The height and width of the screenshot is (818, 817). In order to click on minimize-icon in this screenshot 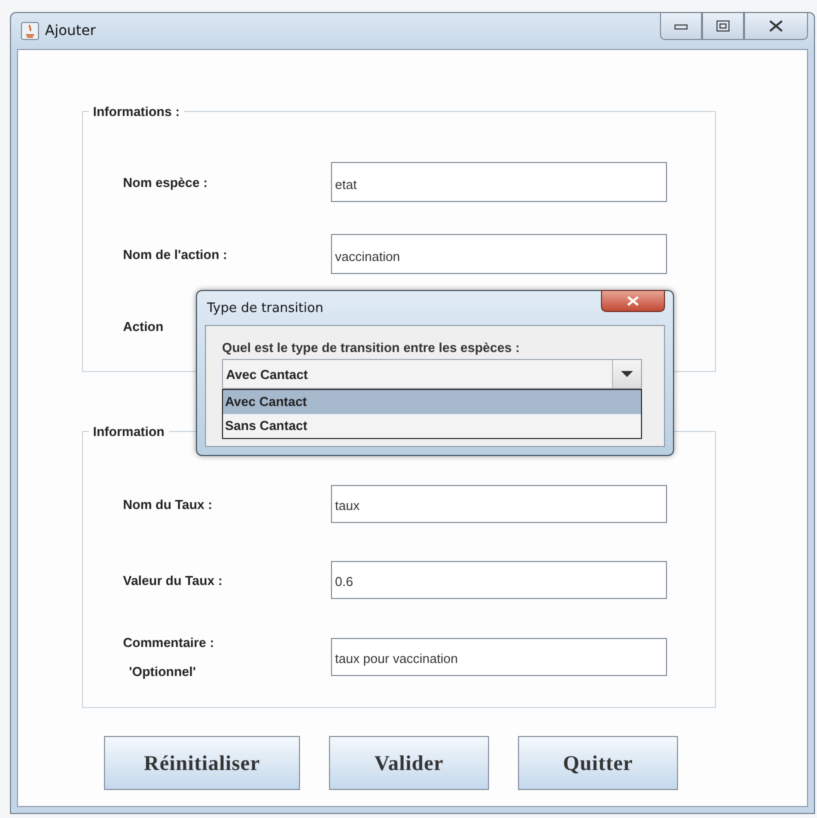, I will do `click(681, 26)`.